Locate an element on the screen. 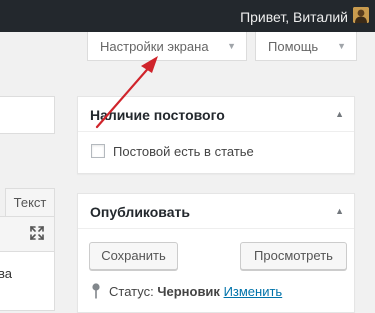 This screenshot has height=313, width=375. status-label: Статус: is located at coordinates (131, 291).